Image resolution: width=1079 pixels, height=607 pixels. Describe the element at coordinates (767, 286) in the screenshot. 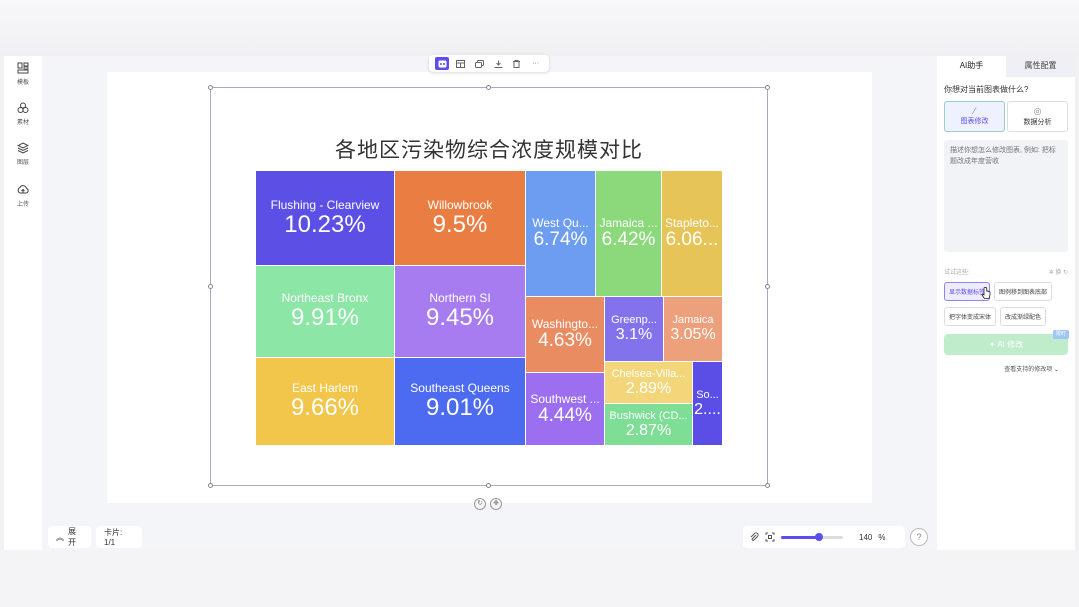

I see `resize-handle-right` at that location.